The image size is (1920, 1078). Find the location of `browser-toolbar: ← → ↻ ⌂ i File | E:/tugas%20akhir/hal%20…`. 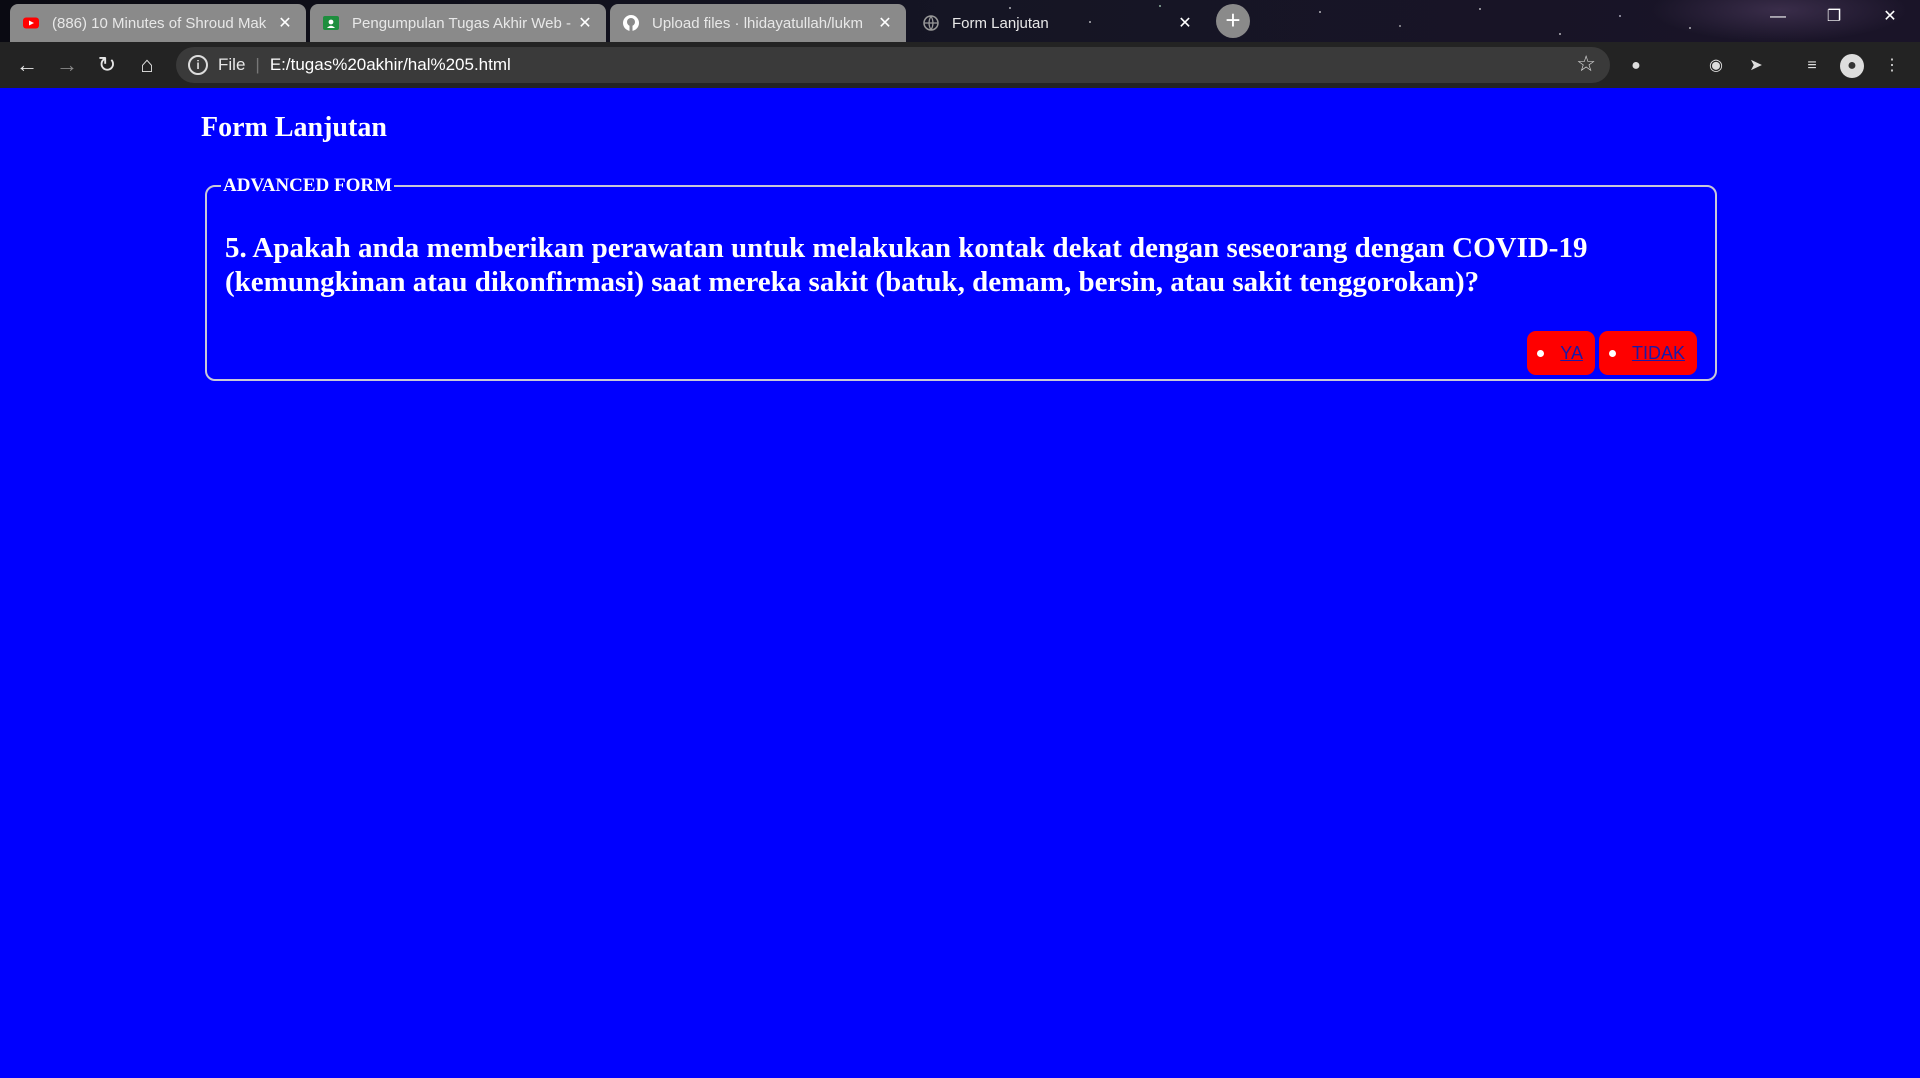

browser-toolbar: ← → ↻ ⌂ i File | E:/tugas%20akhir/hal%20… is located at coordinates (960, 65).